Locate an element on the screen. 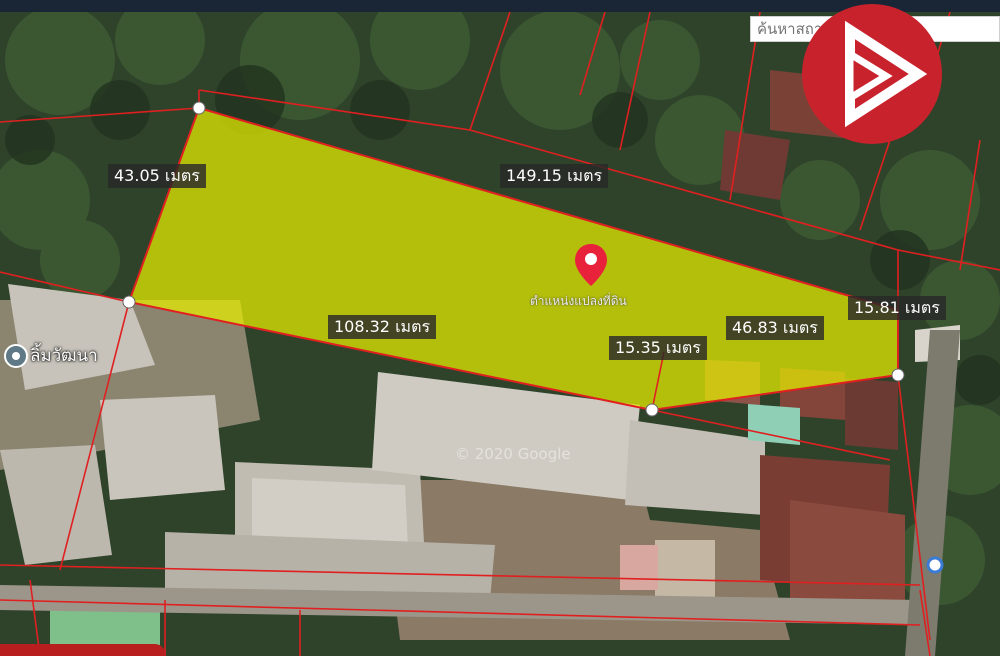 The width and height of the screenshot is (1000, 656). vertex-east is located at coordinates (898, 375).